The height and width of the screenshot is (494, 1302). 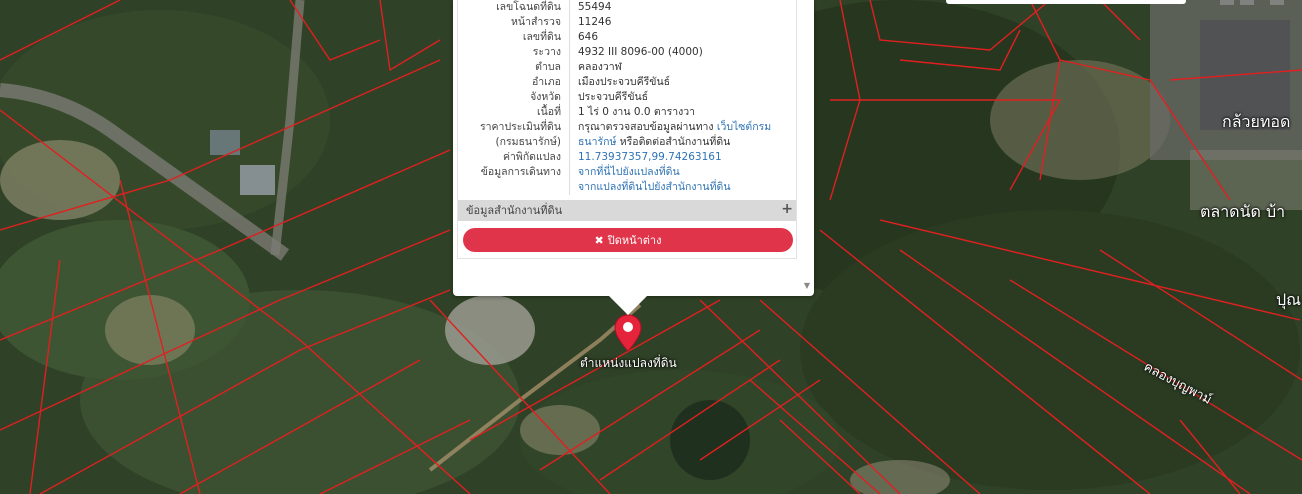 What do you see at coordinates (624, 82) in the screenshot?
I see `info-value: เมืองประจวบคีรีขันธ์` at bounding box center [624, 82].